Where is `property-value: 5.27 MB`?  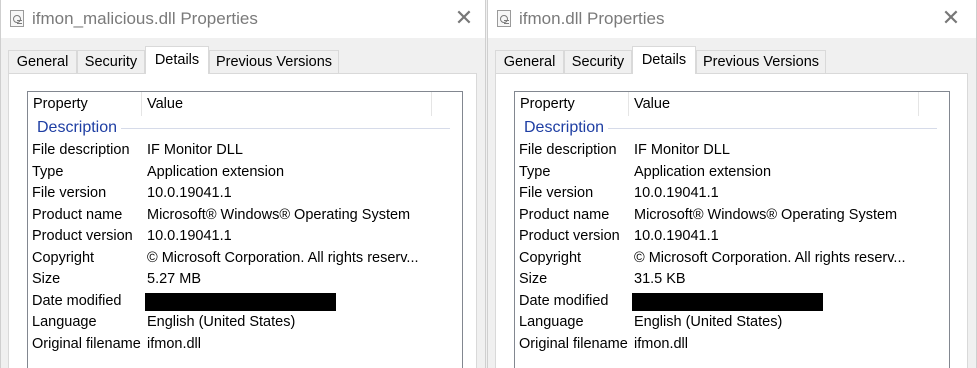 property-value: 5.27 MB is located at coordinates (174, 279).